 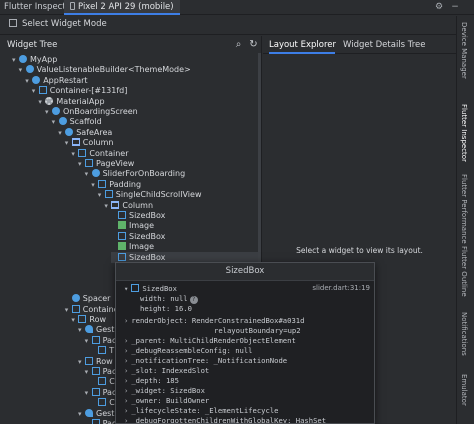 What do you see at coordinates (77, 121) in the screenshot?
I see `tree-node: ▾ Scaffold` at bounding box center [77, 121].